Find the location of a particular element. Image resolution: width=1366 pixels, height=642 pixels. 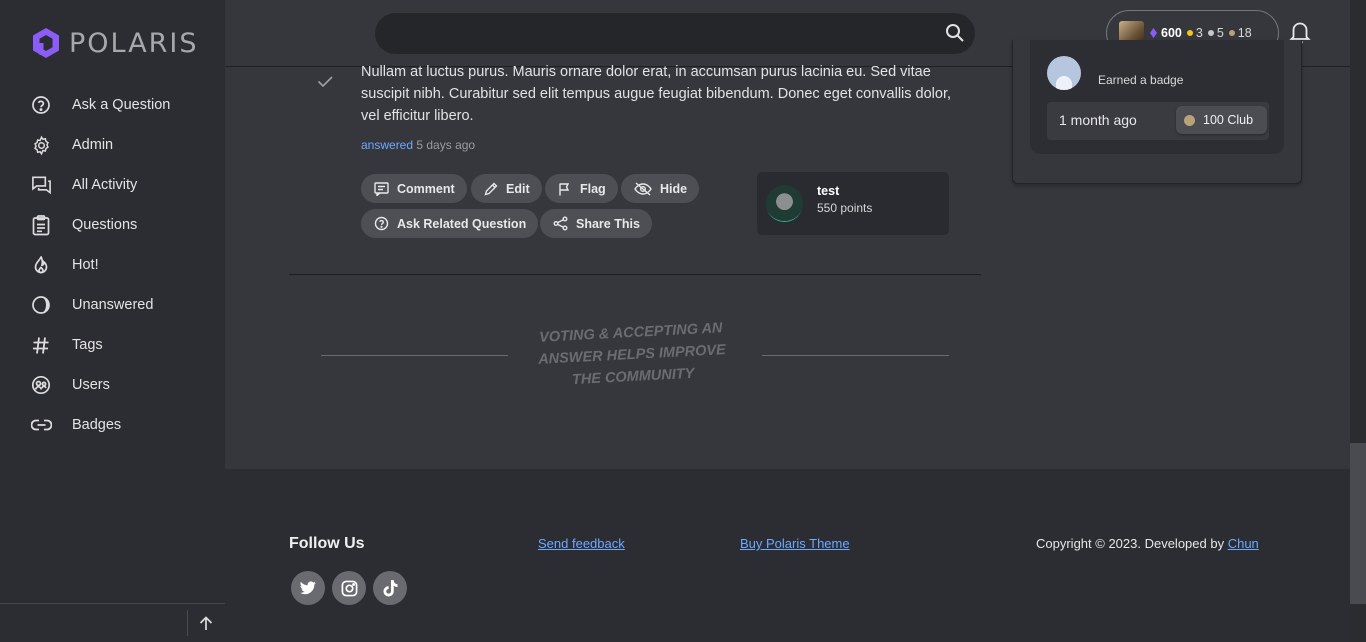

sidebar-item-label: Users is located at coordinates (91, 385).